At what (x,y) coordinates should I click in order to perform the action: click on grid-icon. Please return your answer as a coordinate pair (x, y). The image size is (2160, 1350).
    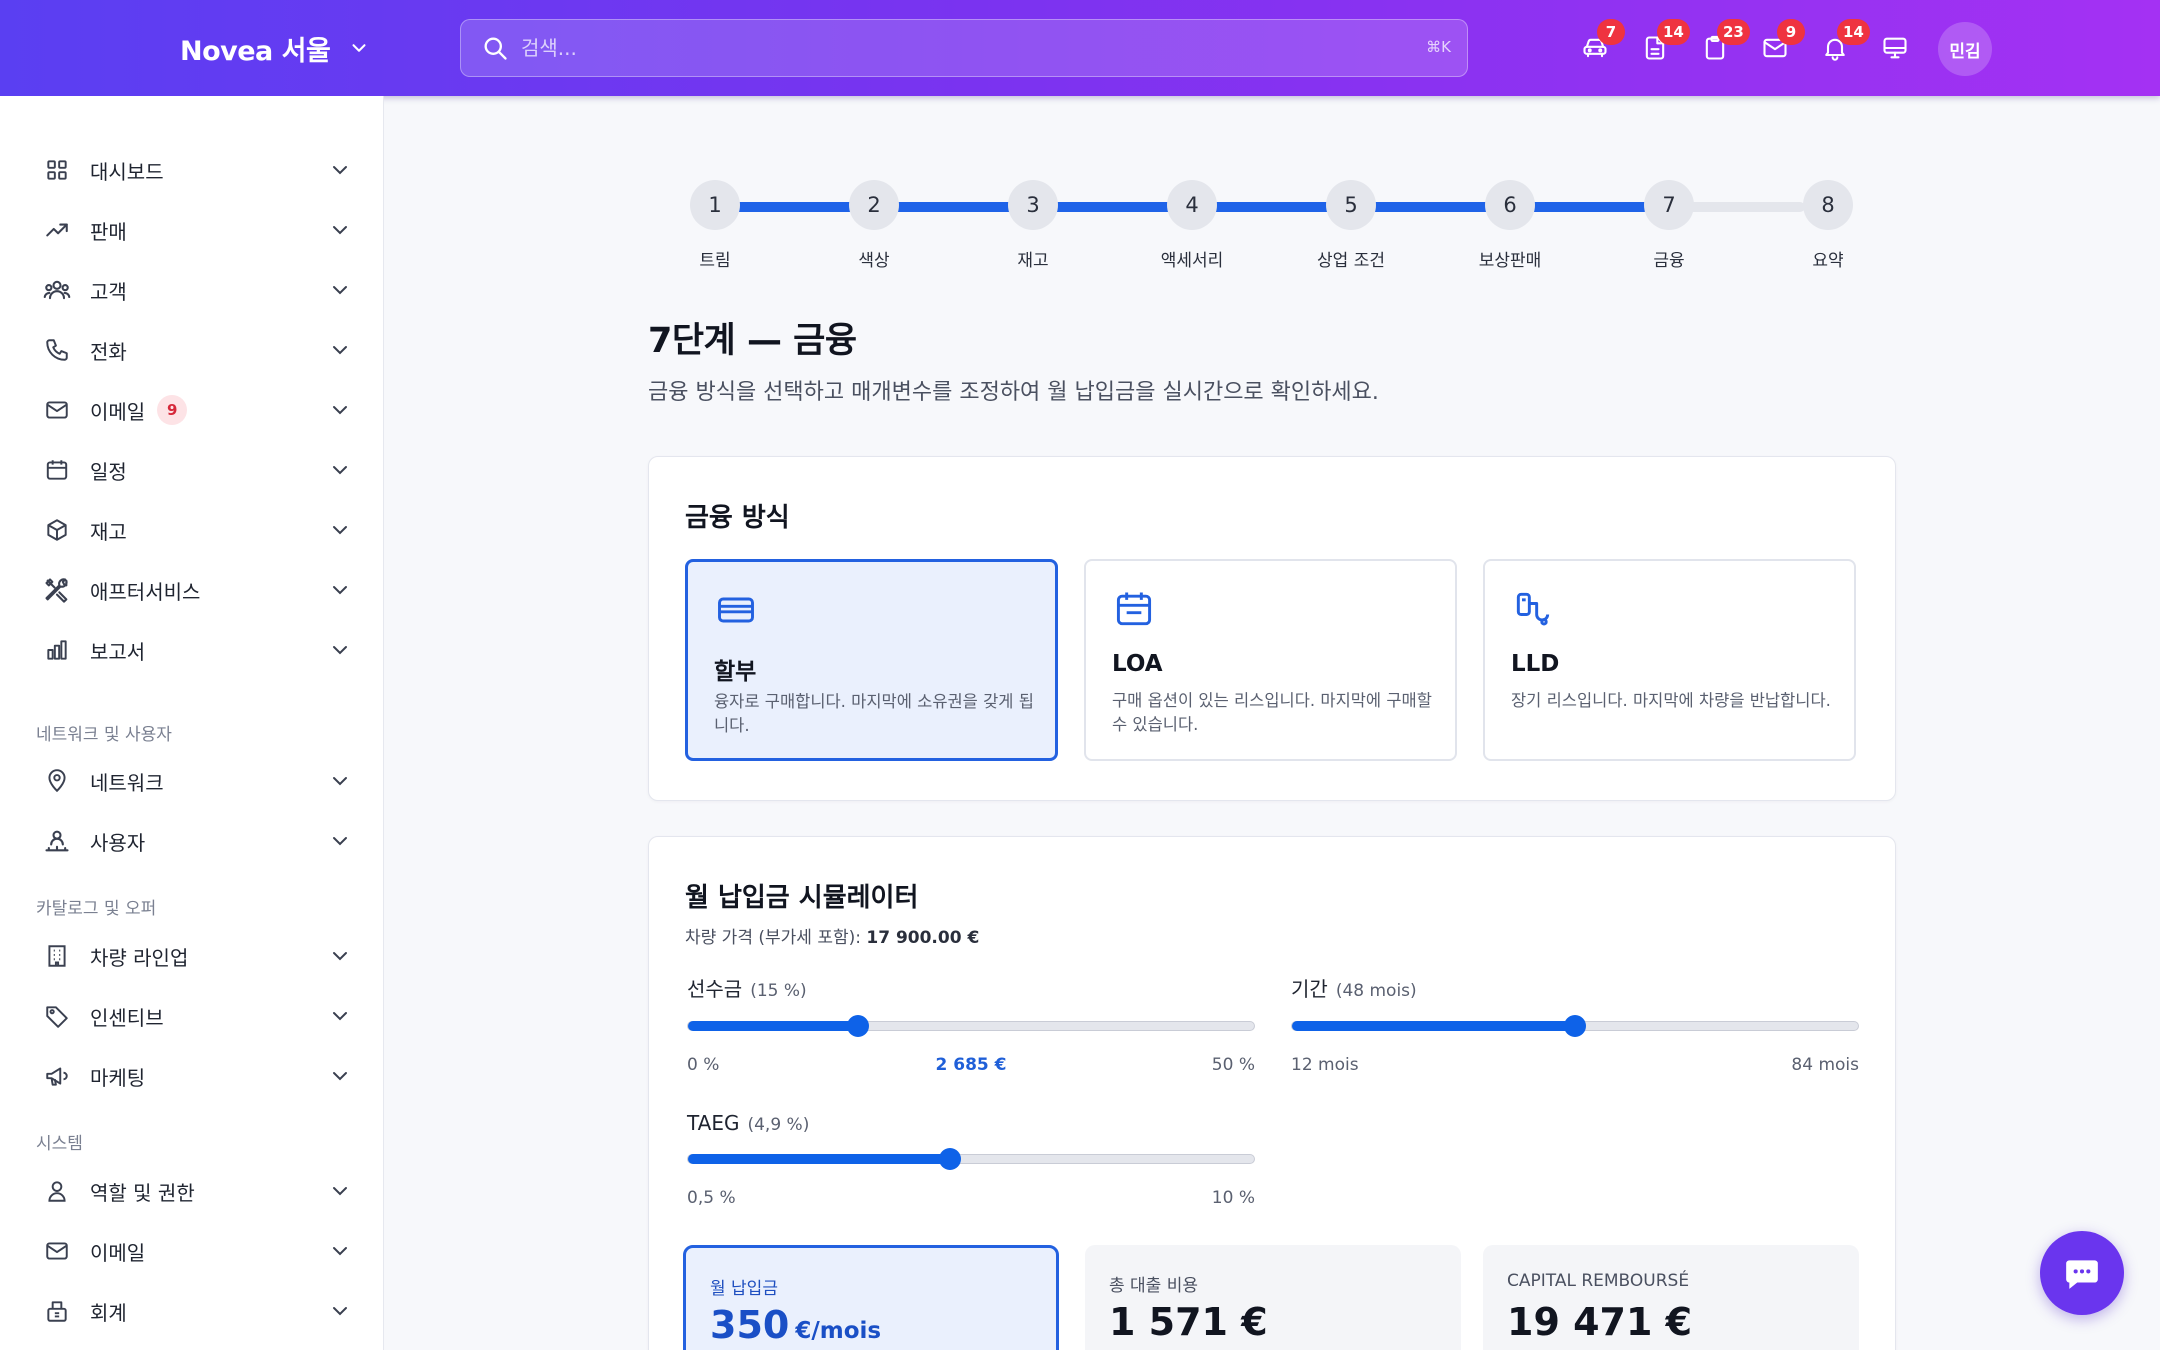
    Looking at the image, I should click on (57, 170).